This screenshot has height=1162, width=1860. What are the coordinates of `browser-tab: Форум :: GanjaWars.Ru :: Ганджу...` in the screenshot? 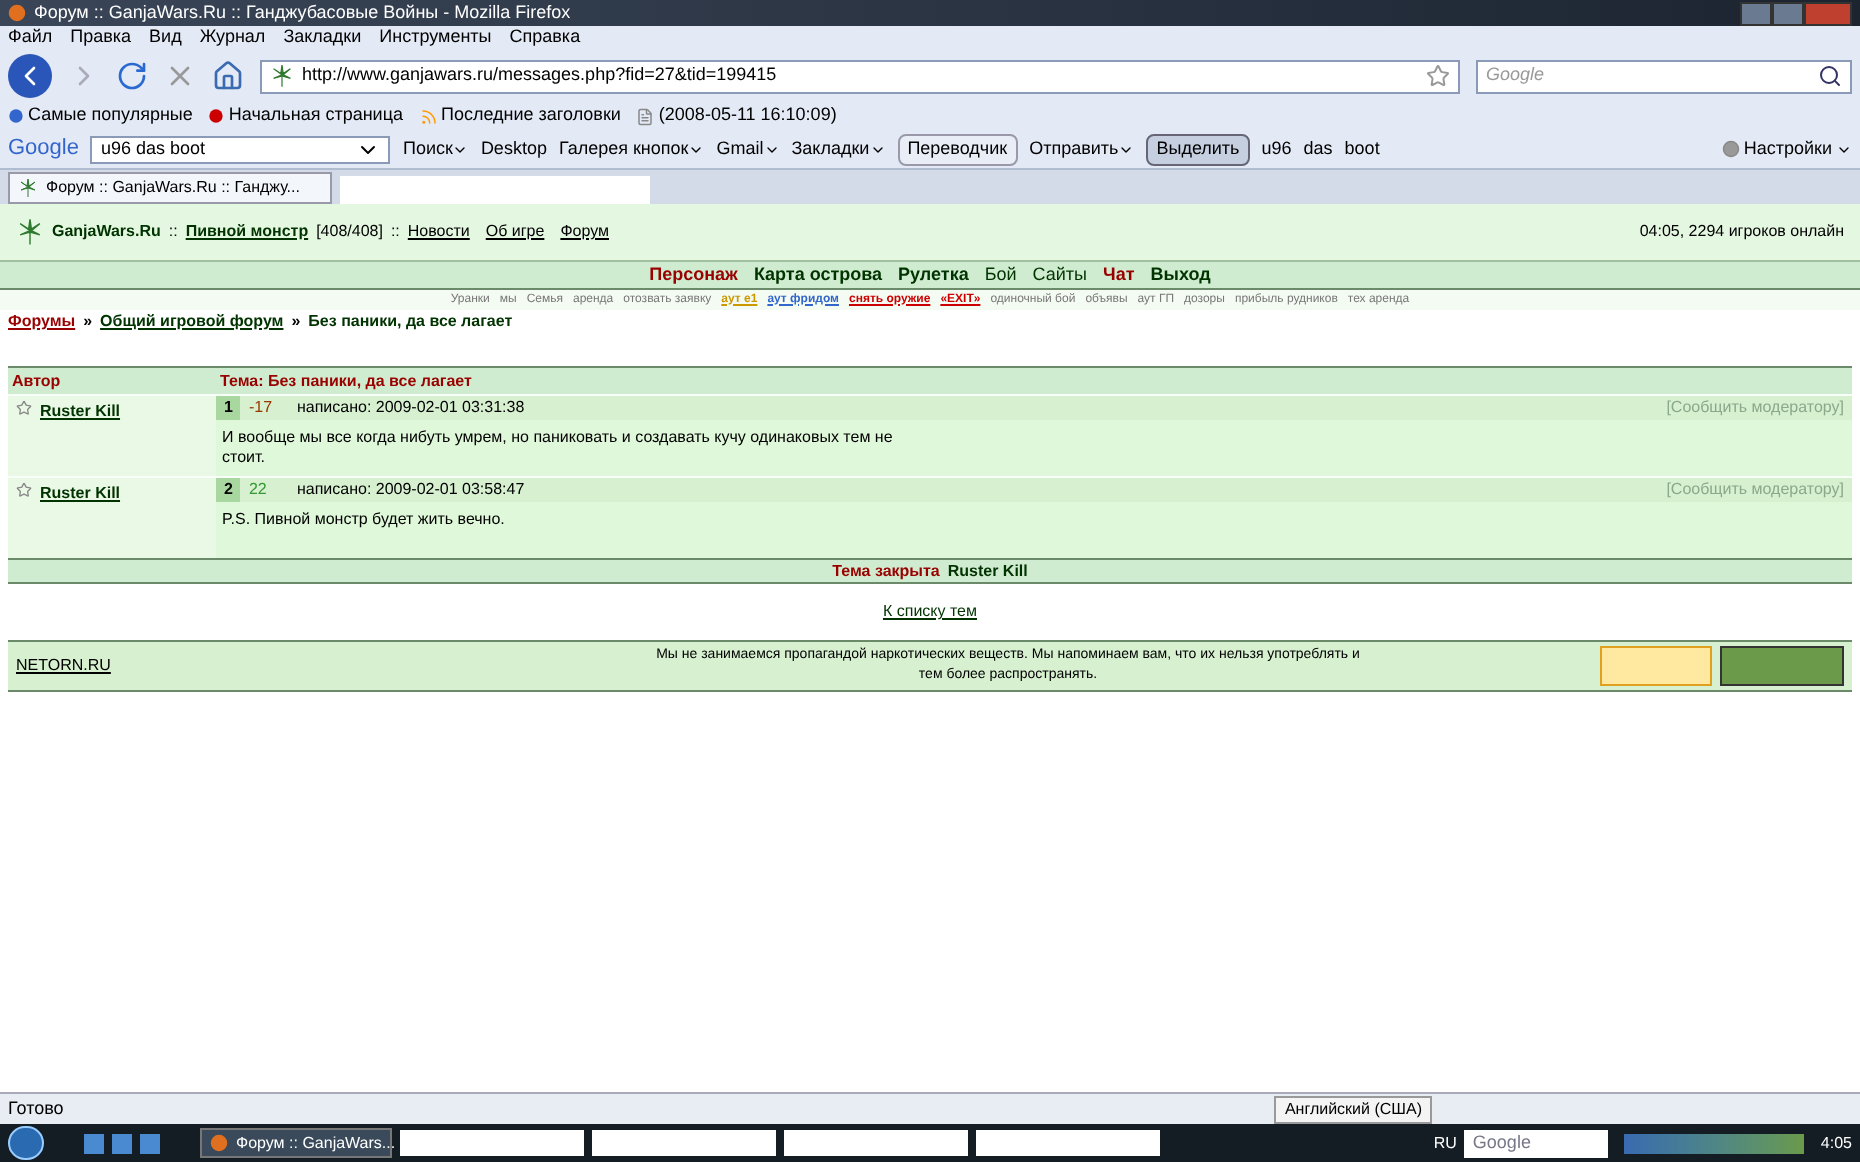 It's located at (170, 188).